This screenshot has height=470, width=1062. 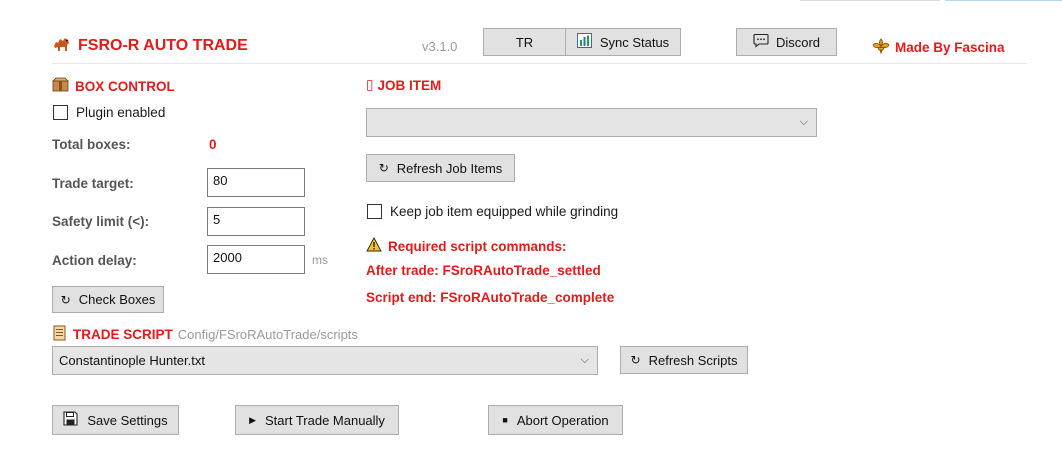 I want to click on total-boxes-value: 0, so click(x=213, y=144).